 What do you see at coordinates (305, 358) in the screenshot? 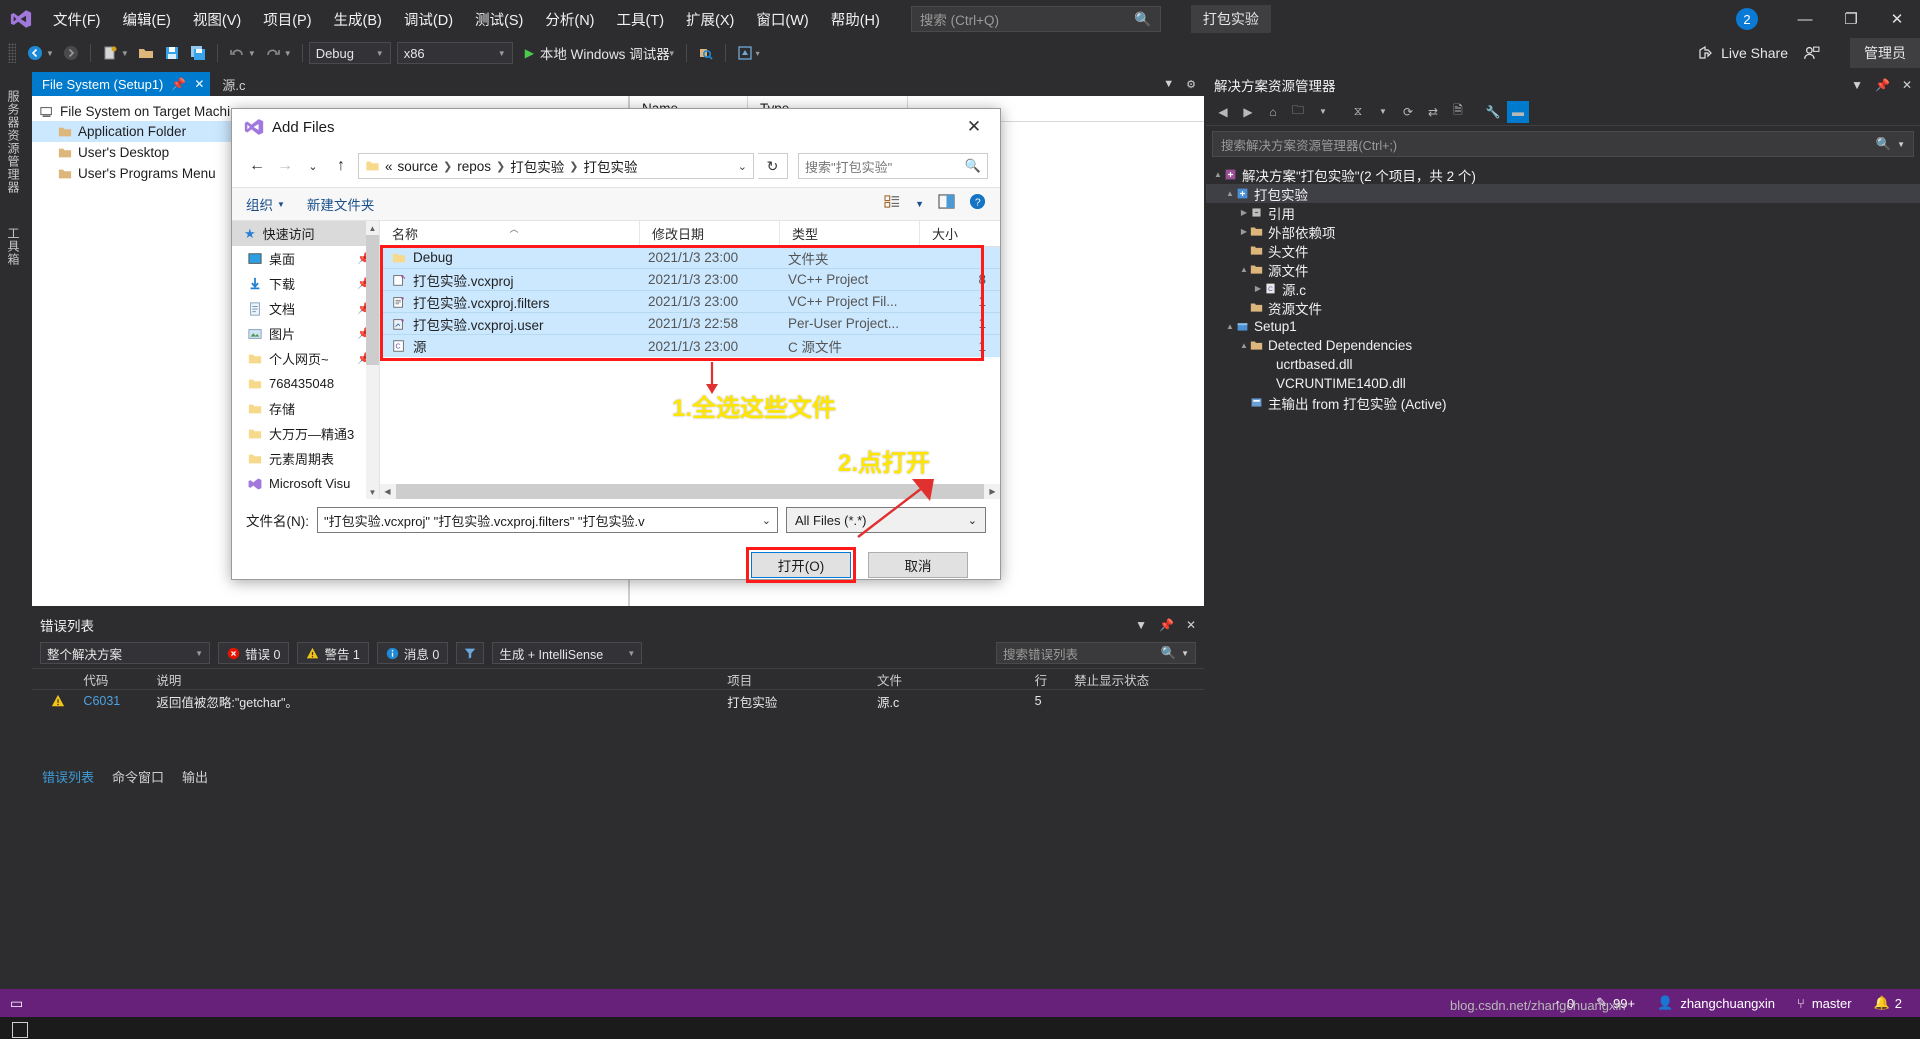
I see `sidebar-item-personal-page: 个人网页~ 📌` at bounding box center [305, 358].